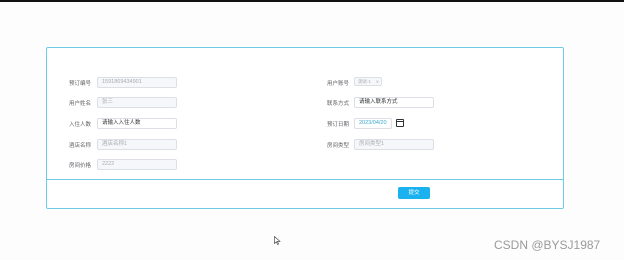 The image size is (624, 260). What do you see at coordinates (394, 144) in the screenshot?
I see `room-type-field: 房间类型1` at bounding box center [394, 144].